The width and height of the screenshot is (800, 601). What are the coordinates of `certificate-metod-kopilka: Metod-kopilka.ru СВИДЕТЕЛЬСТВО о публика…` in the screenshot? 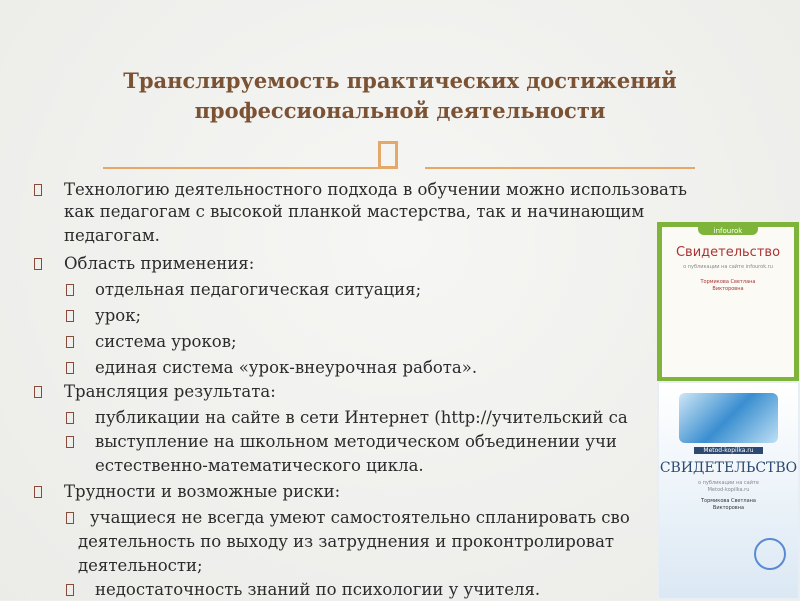 It's located at (728, 490).